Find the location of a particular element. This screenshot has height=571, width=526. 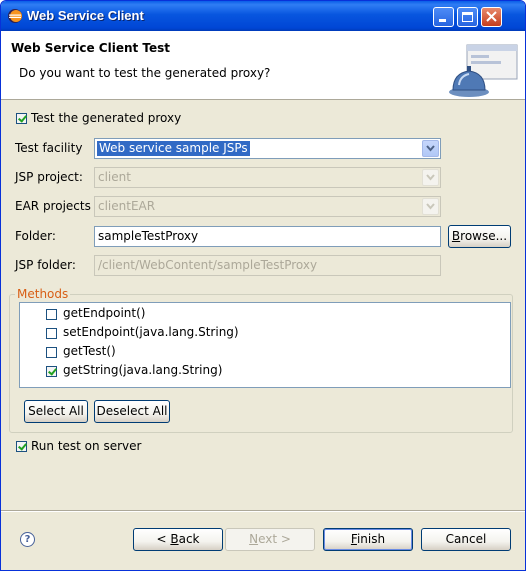

finish-button: Finish is located at coordinates (368, 539).